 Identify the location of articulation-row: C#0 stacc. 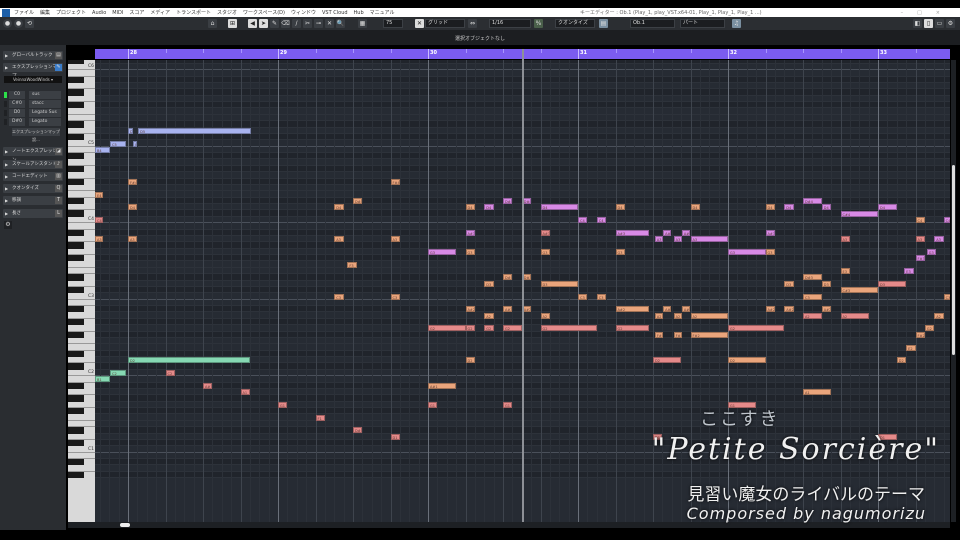
(34, 104).